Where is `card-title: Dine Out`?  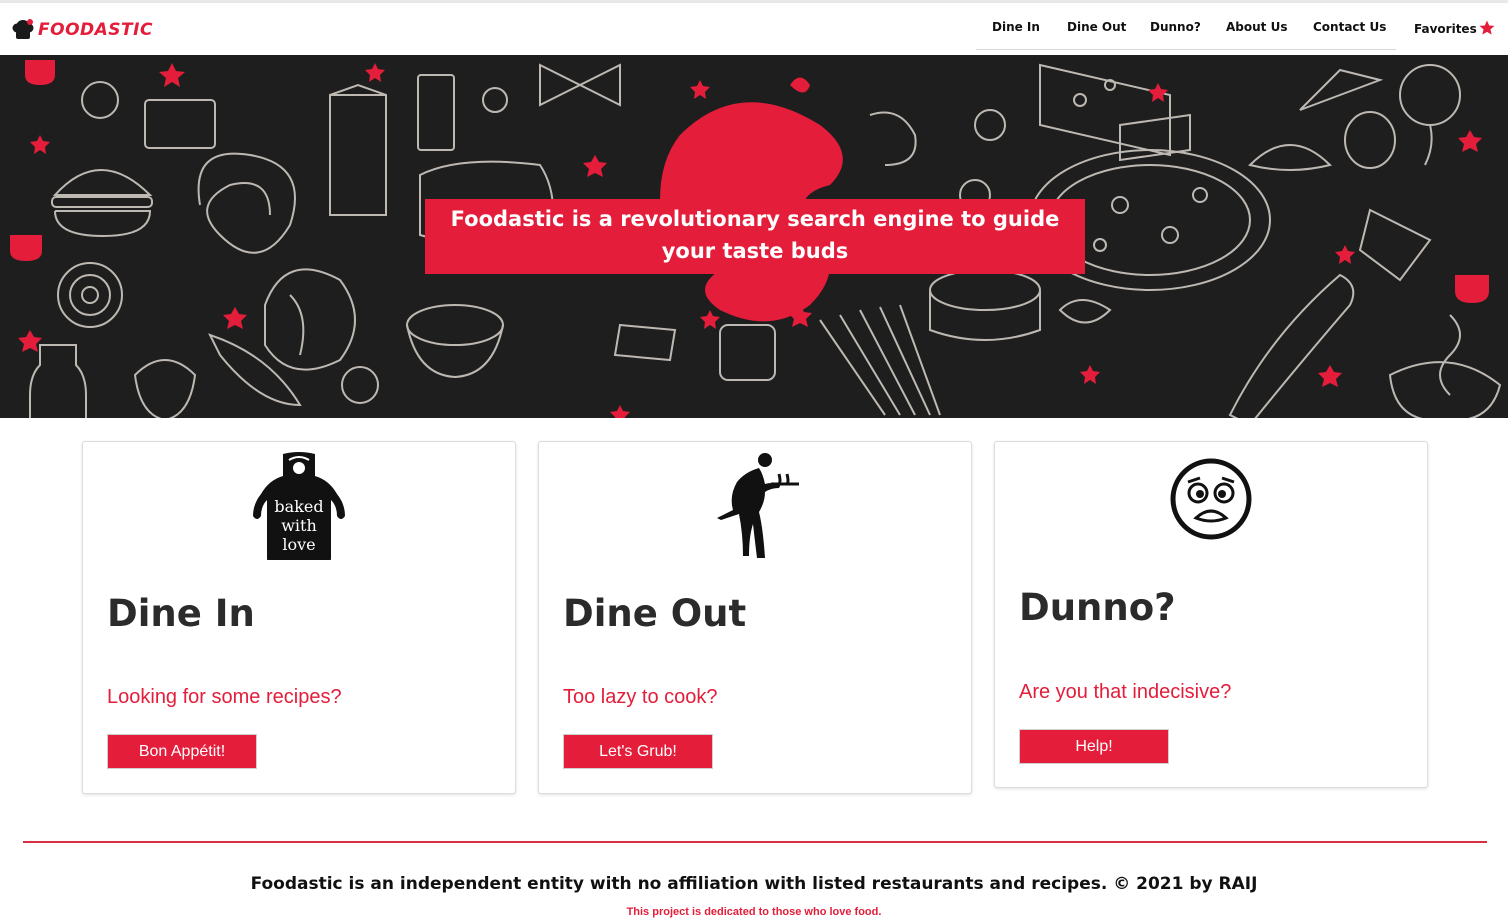
card-title: Dine Out is located at coordinates (655, 613).